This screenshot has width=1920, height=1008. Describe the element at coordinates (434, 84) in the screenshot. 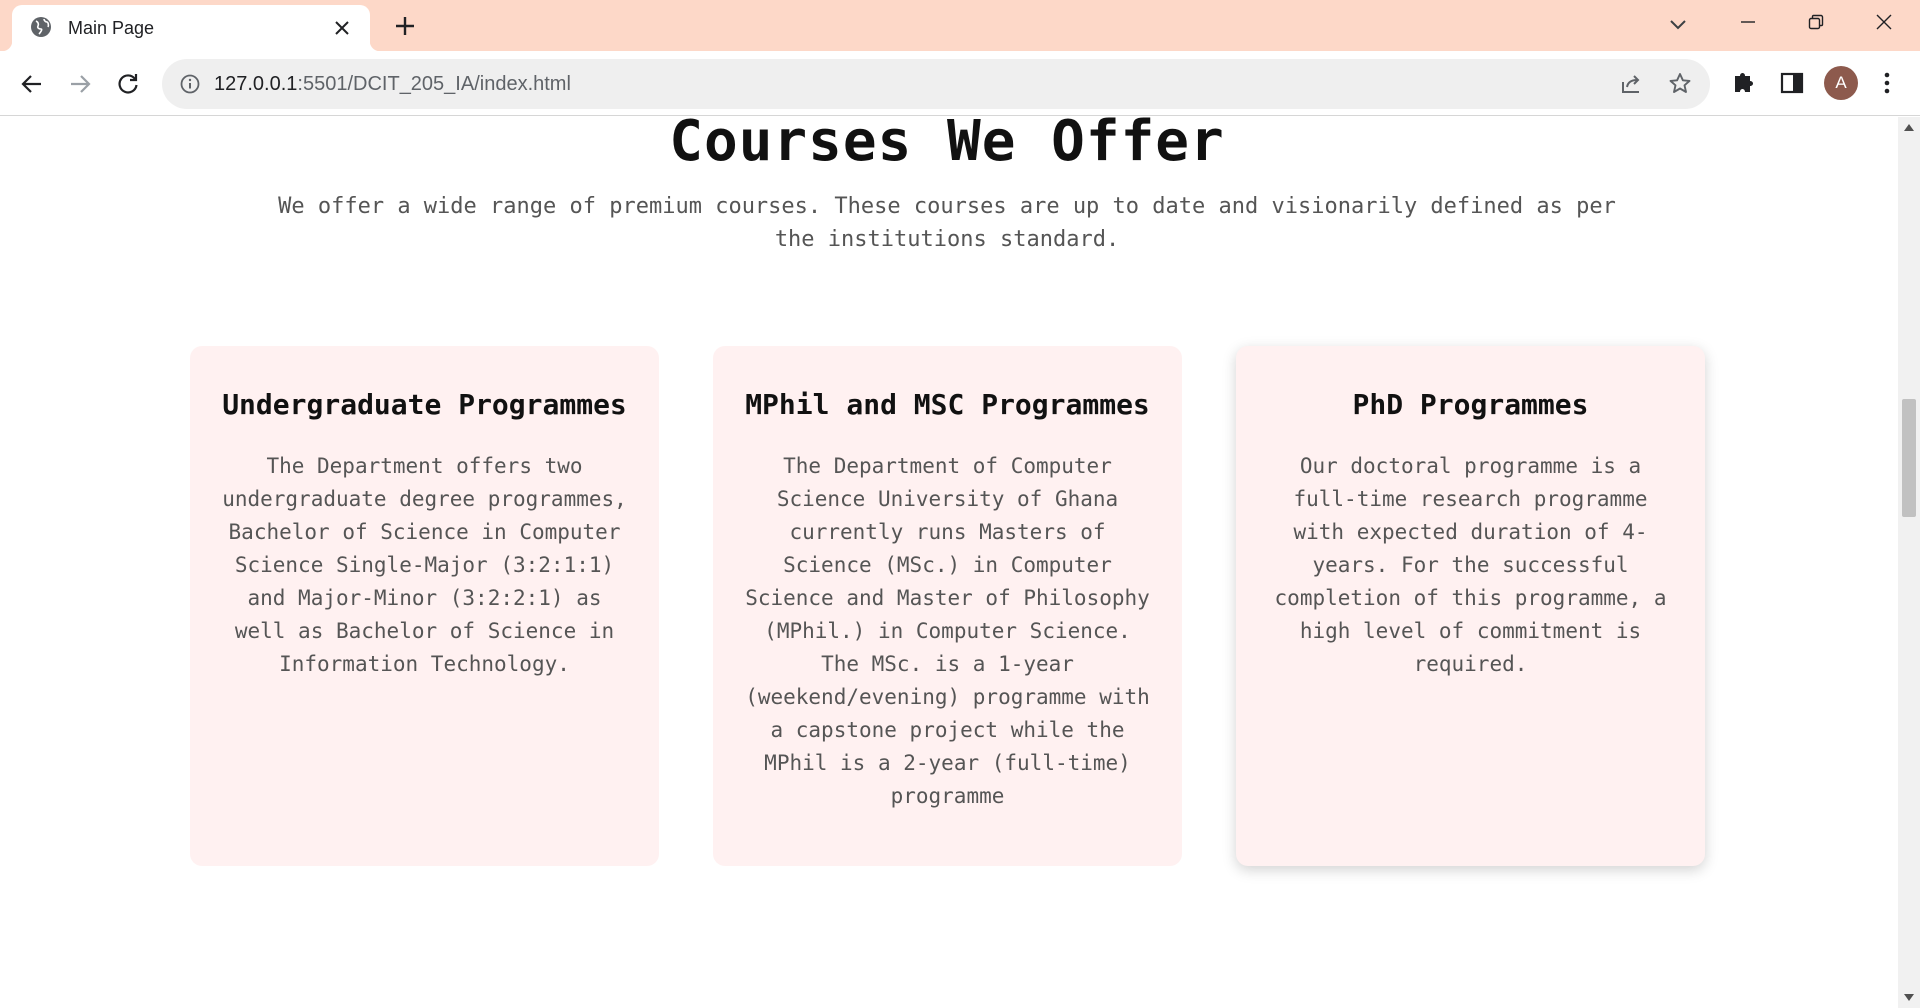

I see `url-path: :5501/DCIT_205_IA/index.html` at that location.